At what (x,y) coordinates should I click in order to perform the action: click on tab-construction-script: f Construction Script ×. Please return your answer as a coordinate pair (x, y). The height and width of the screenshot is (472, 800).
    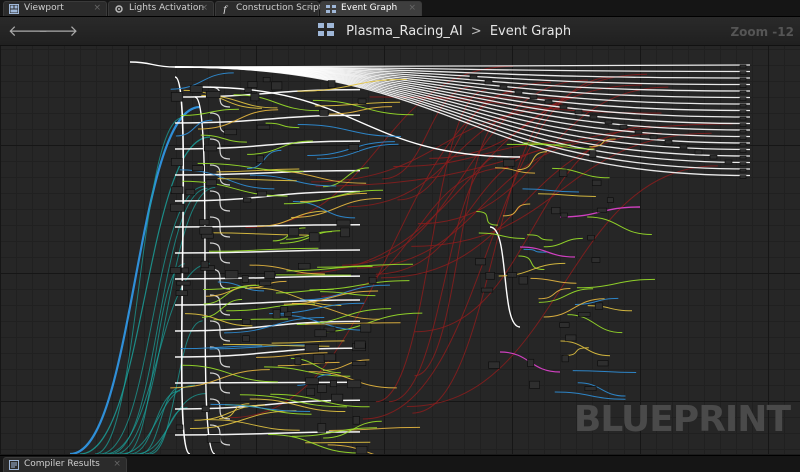
    Looking at the image, I should click on (267, 8).